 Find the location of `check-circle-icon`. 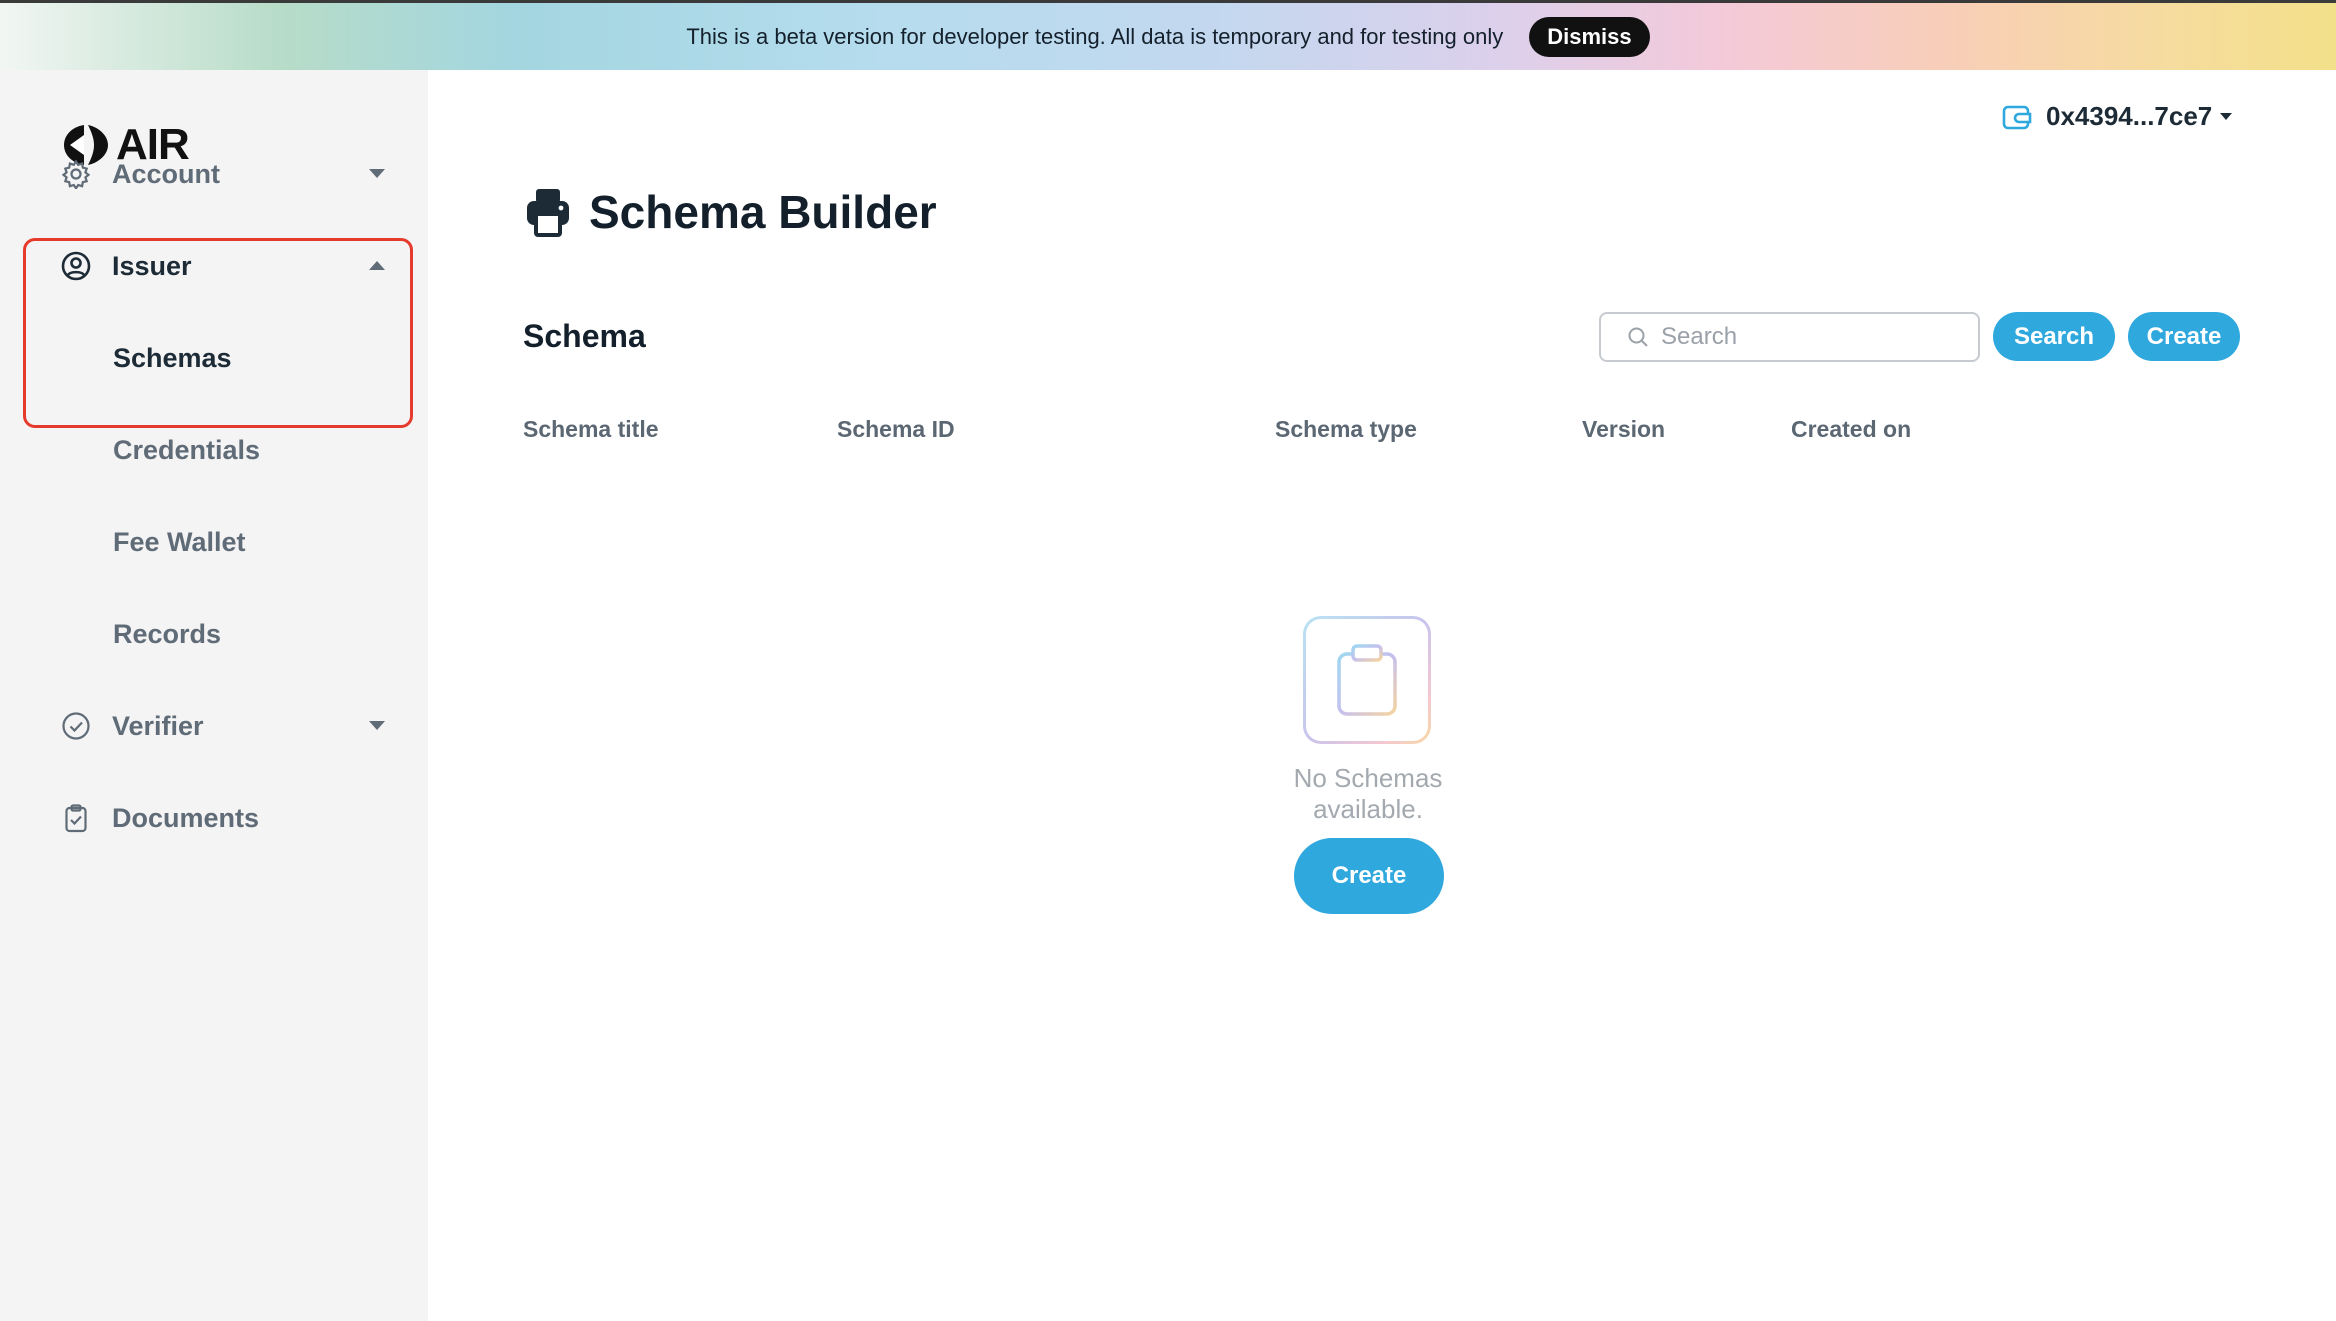

check-circle-icon is located at coordinates (76, 726).